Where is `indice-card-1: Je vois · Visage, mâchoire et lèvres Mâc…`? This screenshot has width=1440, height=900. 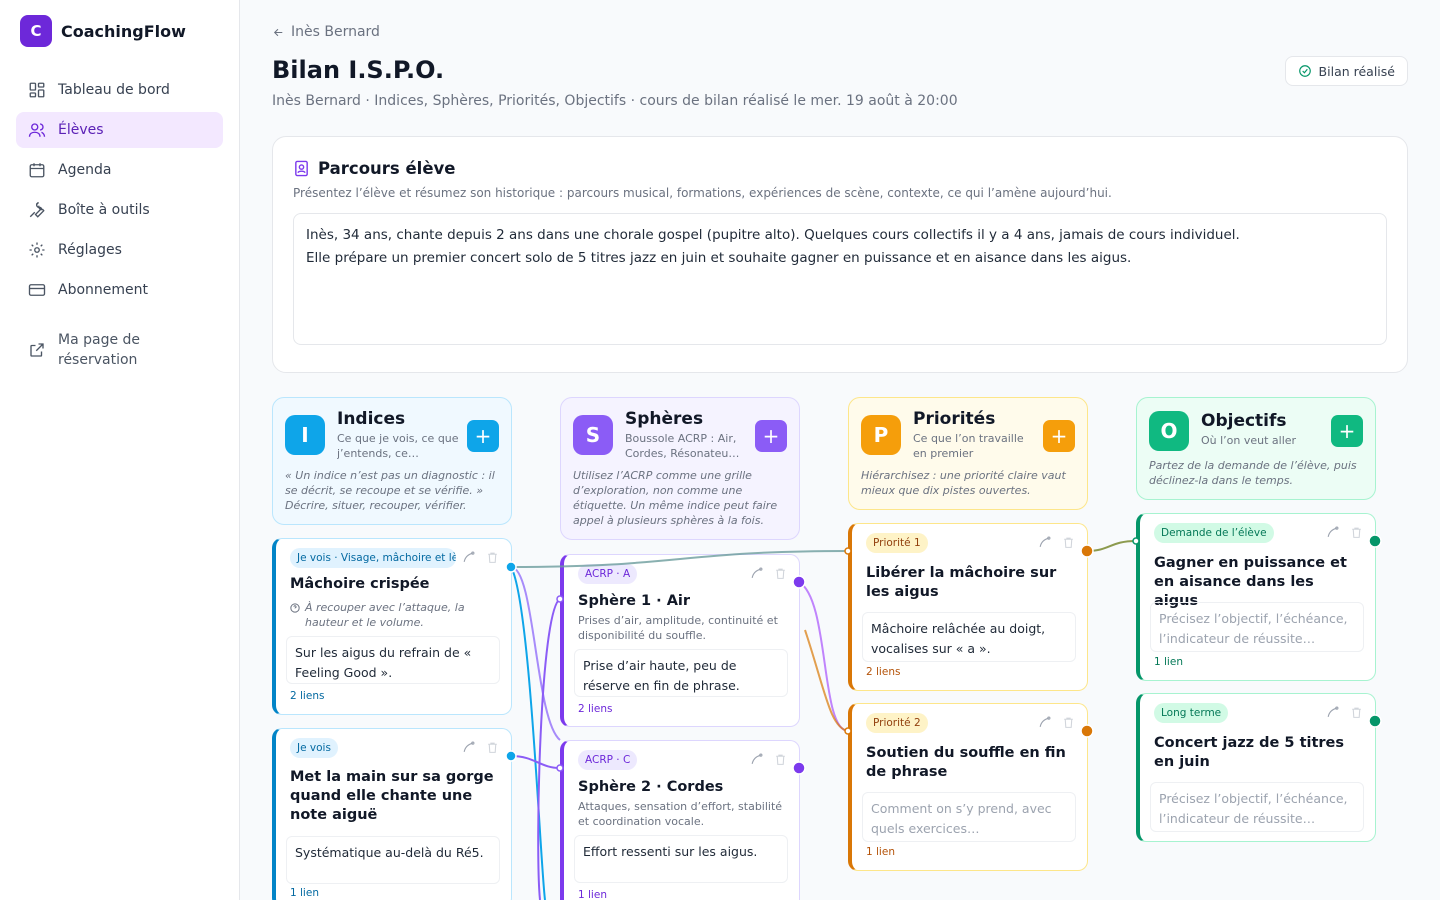 indice-card-1: Je vois · Visage, mâchoire et lèvres Mâc… is located at coordinates (392, 626).